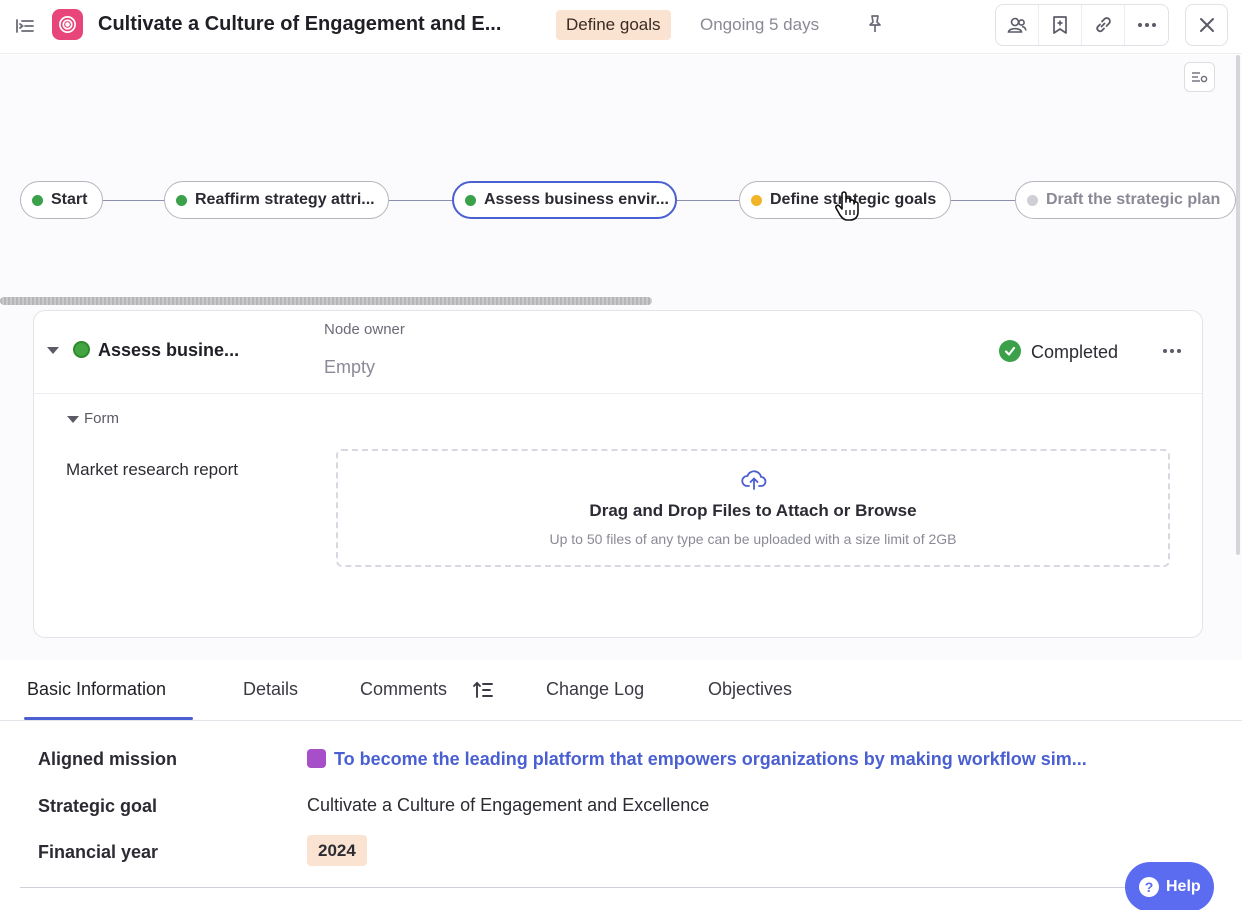 The width and height of the screenshot is (1242, 910). Describe the element at coordinates (1199, 77) in the screenshot. I see `view-settings-icon` at that location.